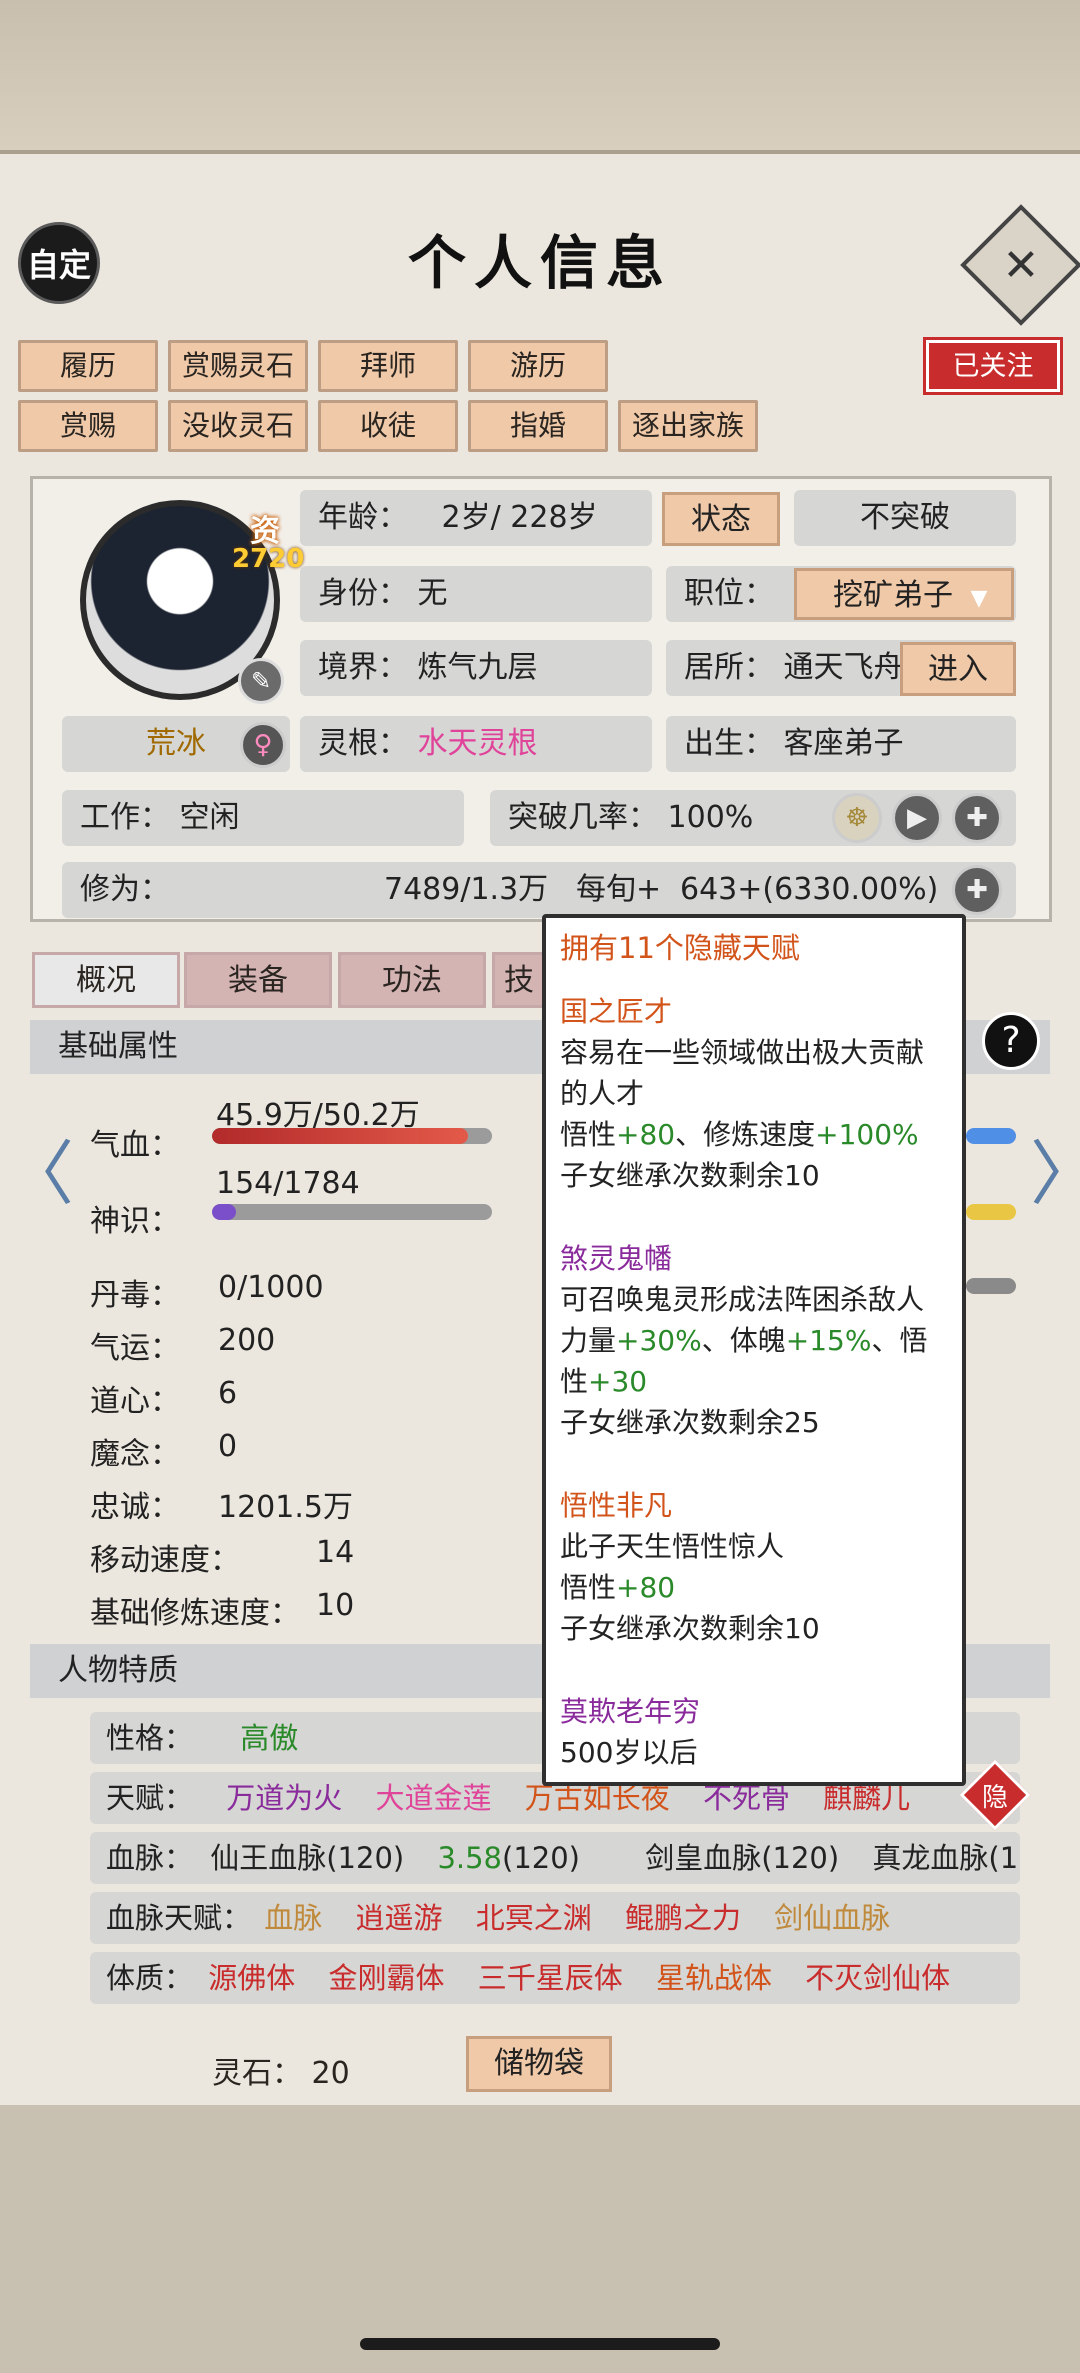  I want to click on plus-icon: ✚, so click(977, 818).